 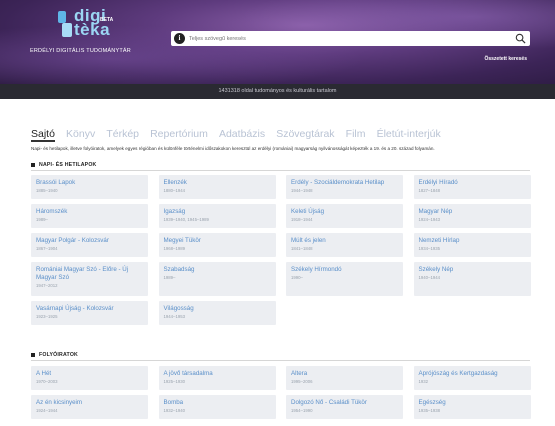 I want to click on logo-text: digi tèka, so click(x=92, y=22).